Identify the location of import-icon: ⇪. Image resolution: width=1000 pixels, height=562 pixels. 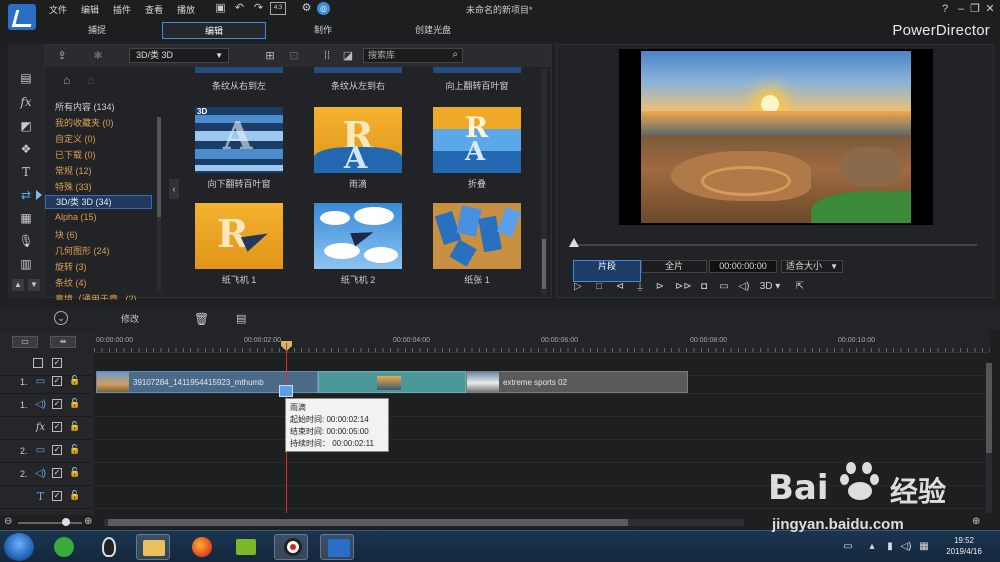
(62, 56).